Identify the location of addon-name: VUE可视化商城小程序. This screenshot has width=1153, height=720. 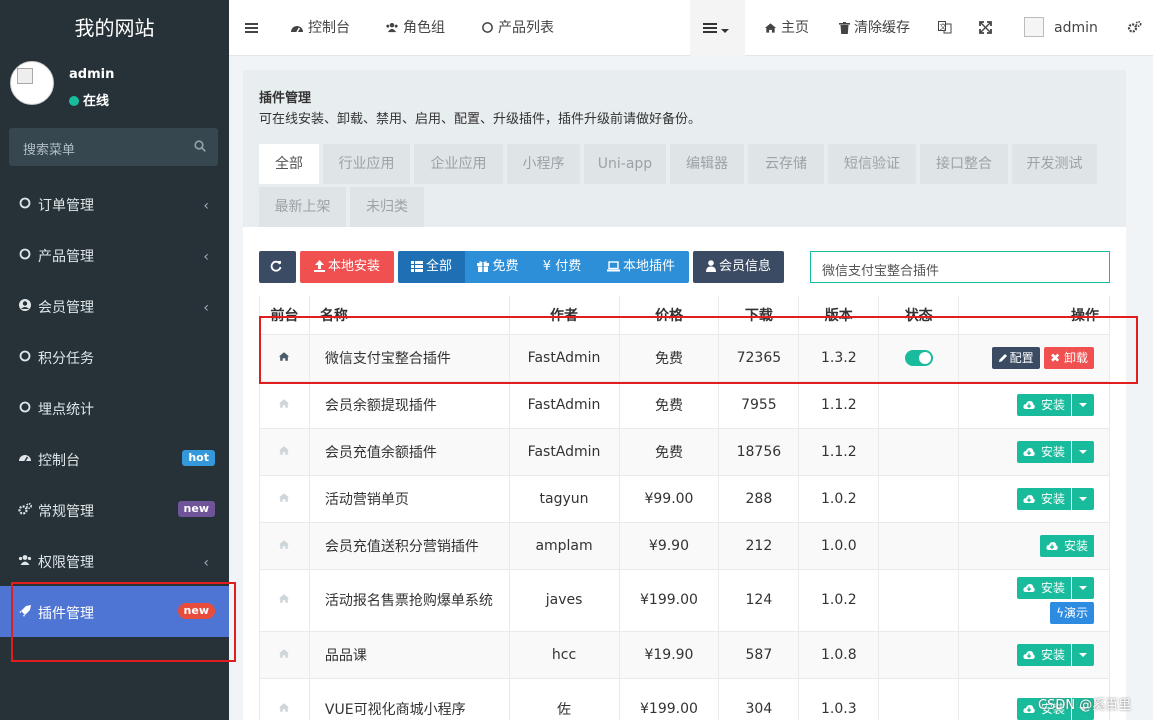
(409, 698).